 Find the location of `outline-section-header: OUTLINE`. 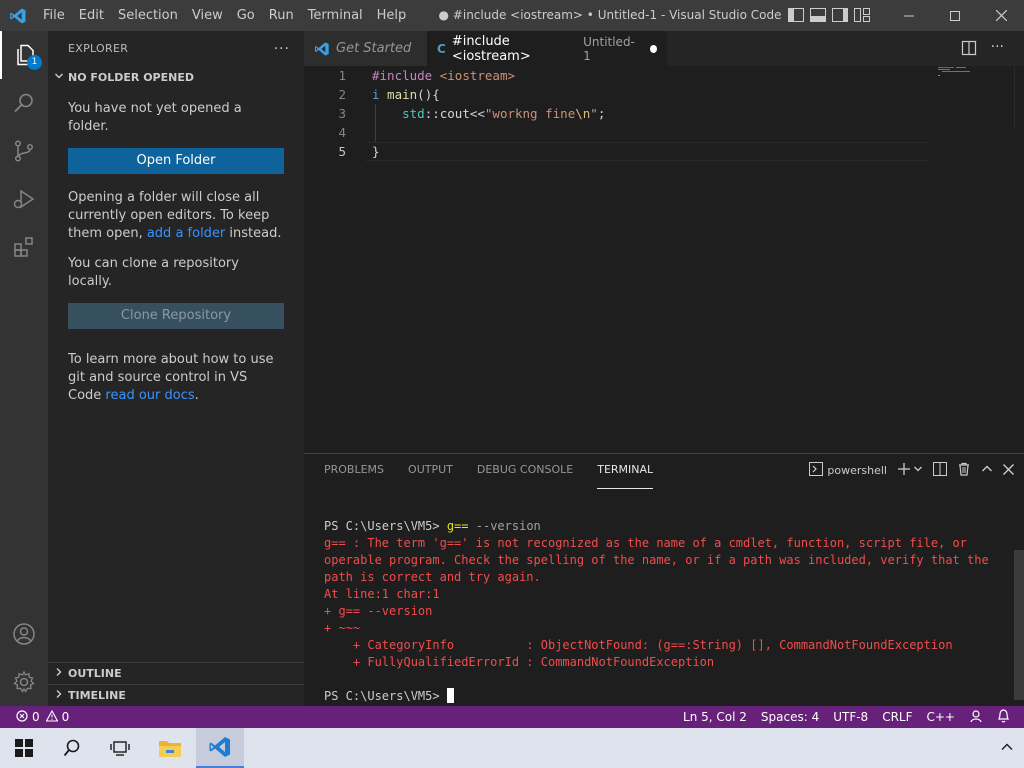

outline-section-header: OUTLINE is located at coordinates (176, 673).